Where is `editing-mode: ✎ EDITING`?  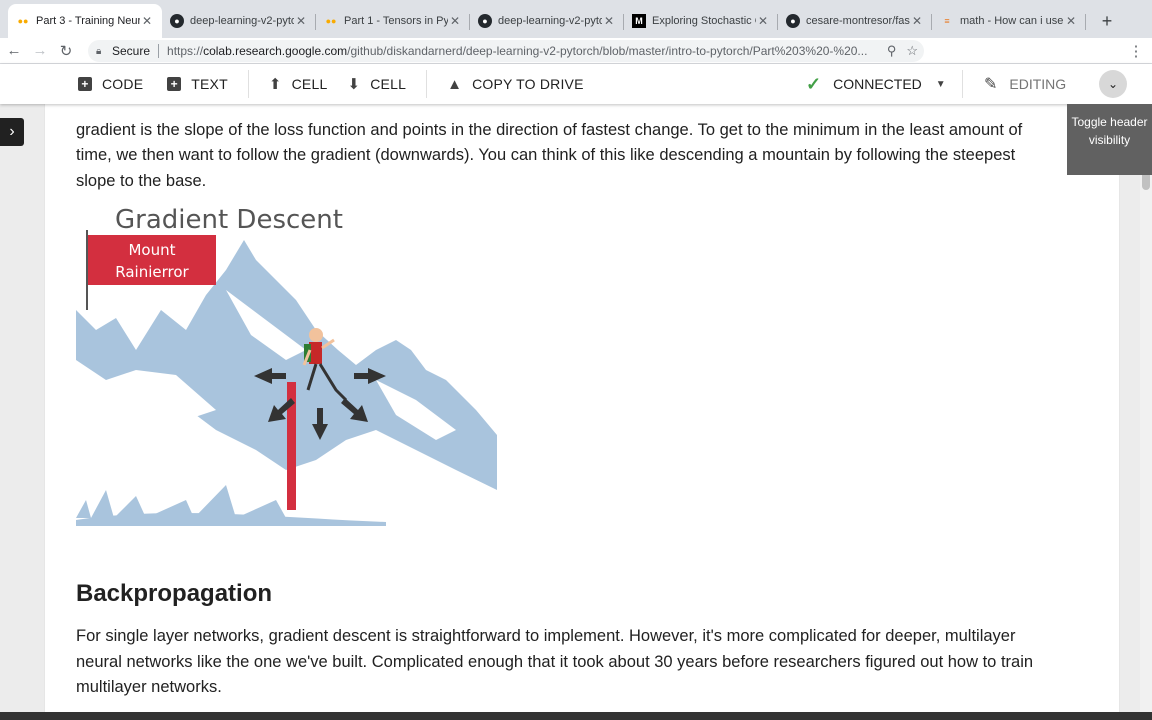
editing-mode: ✎ EDITING is located at coordinates (1025, 84).